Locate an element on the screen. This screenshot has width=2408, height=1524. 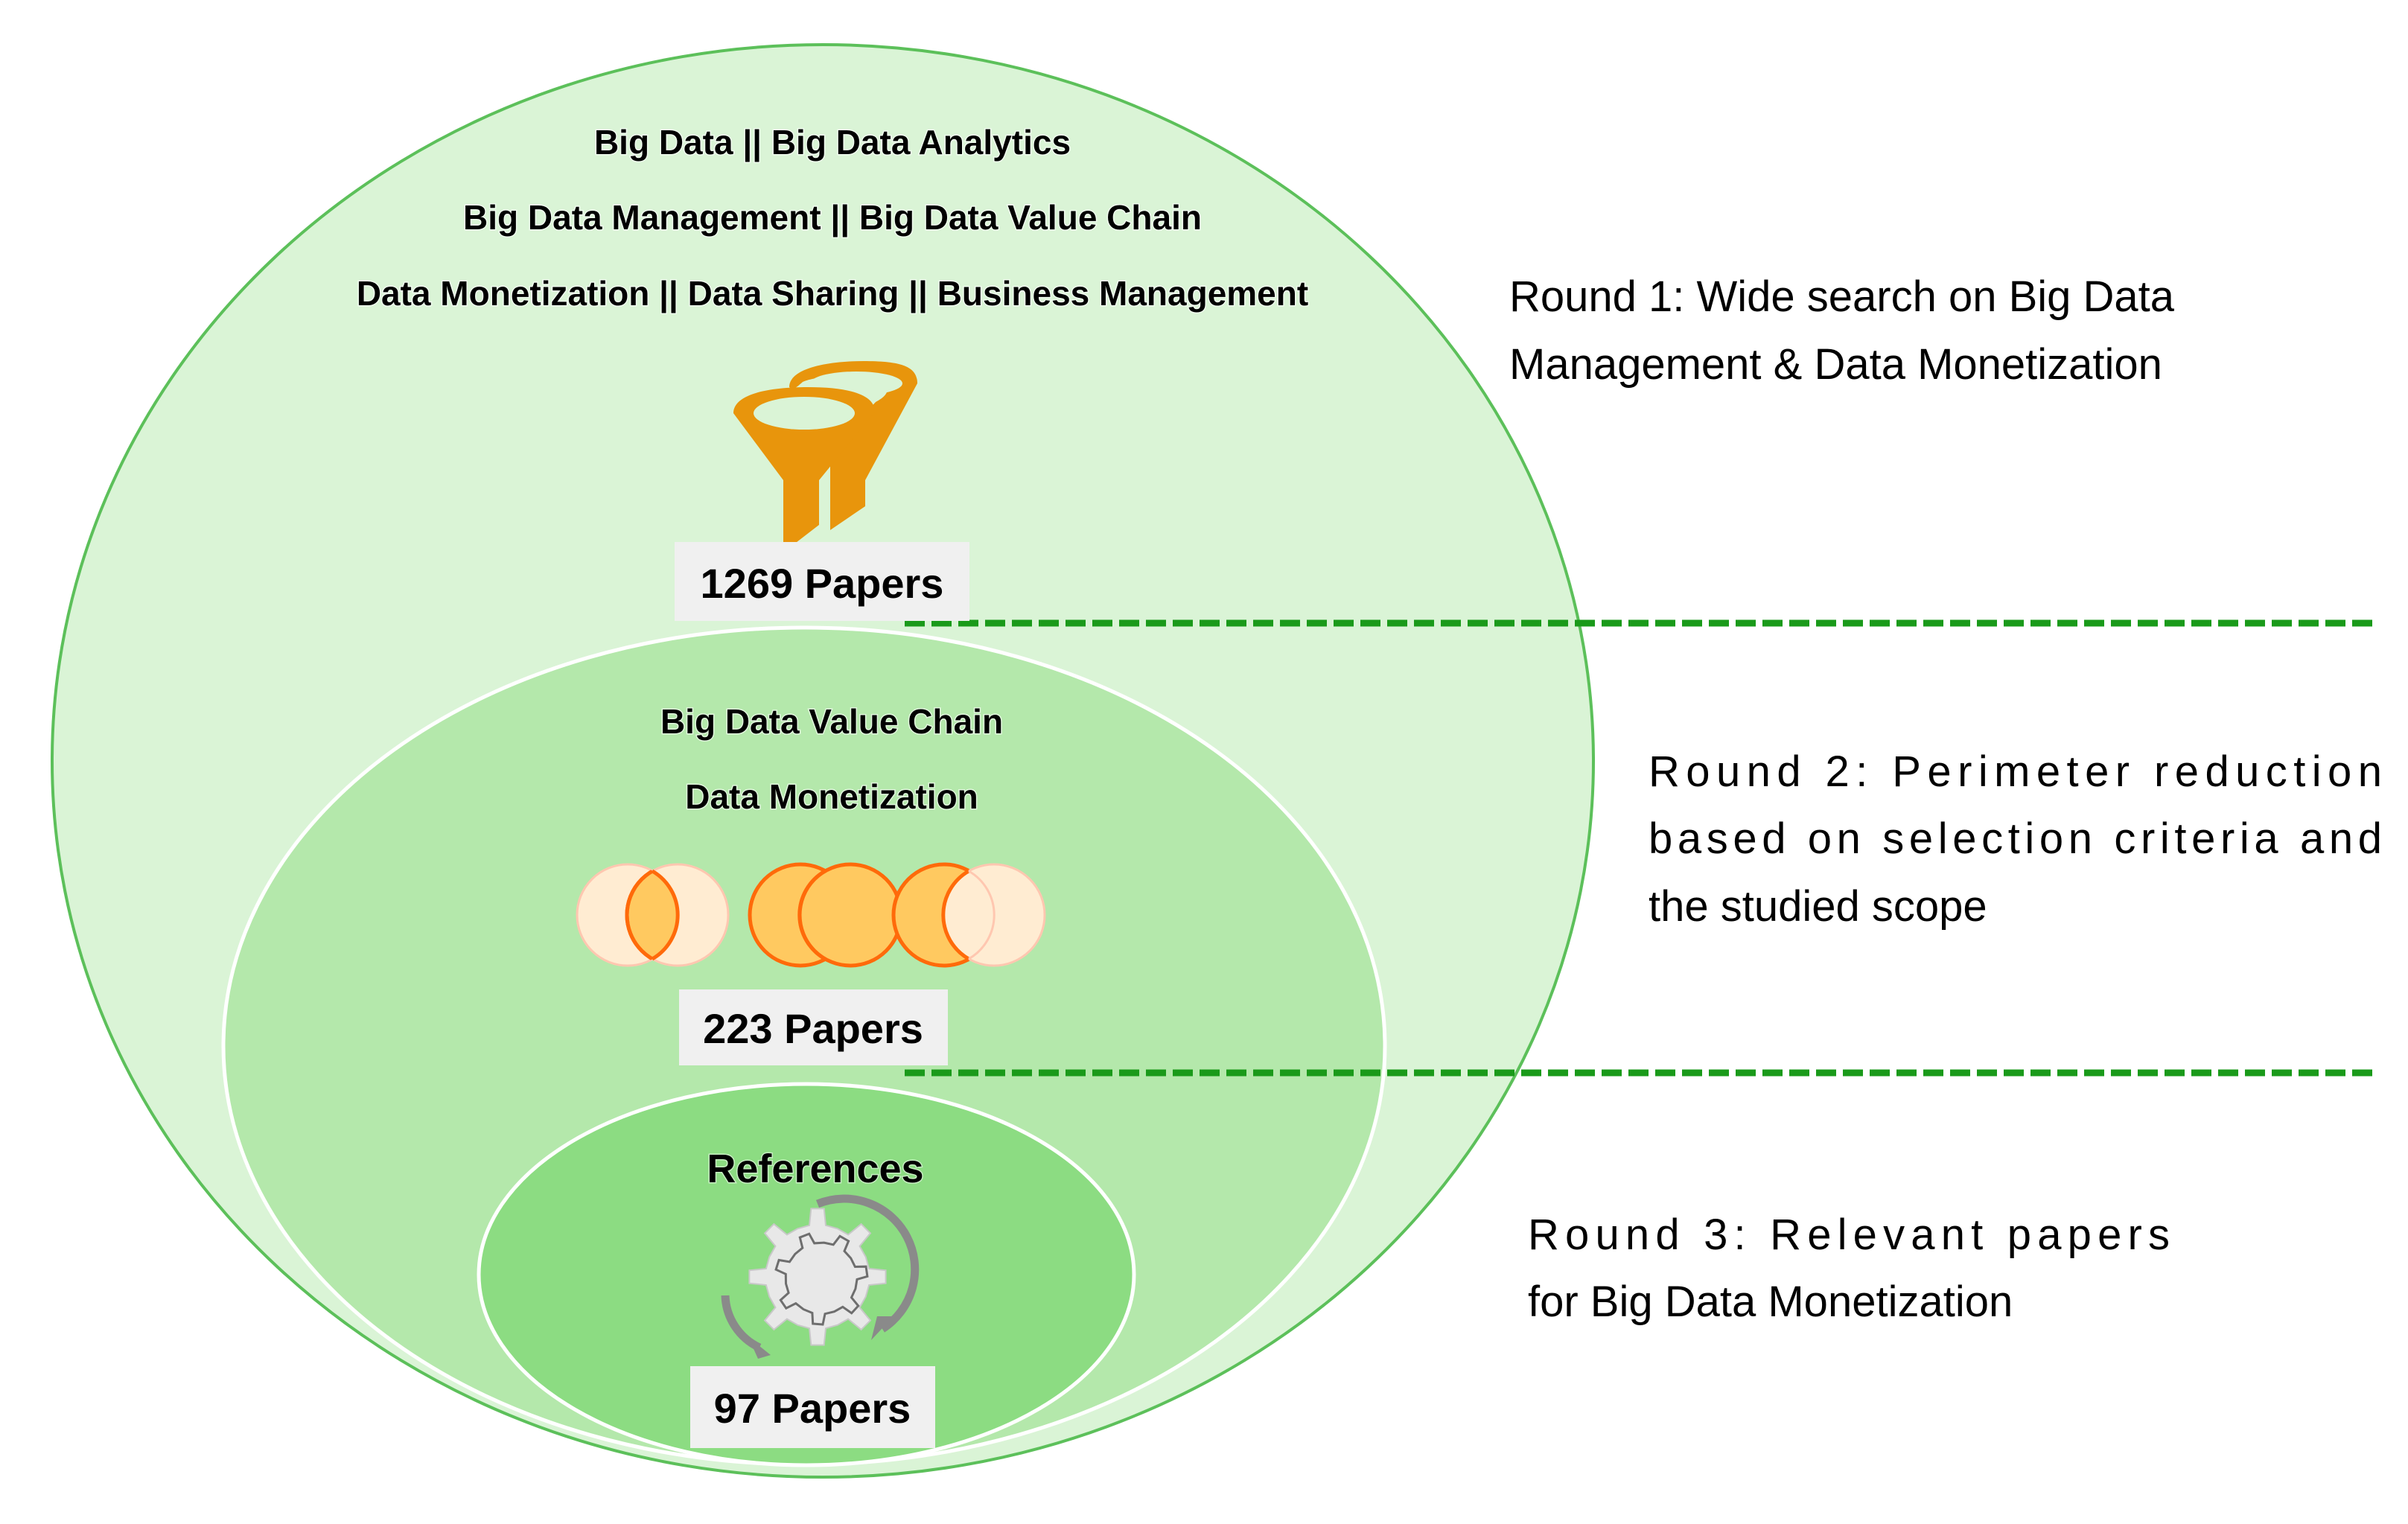
round3-description-line-1: Round 3: Relevant papers is located at coordinates (1849, 1235).